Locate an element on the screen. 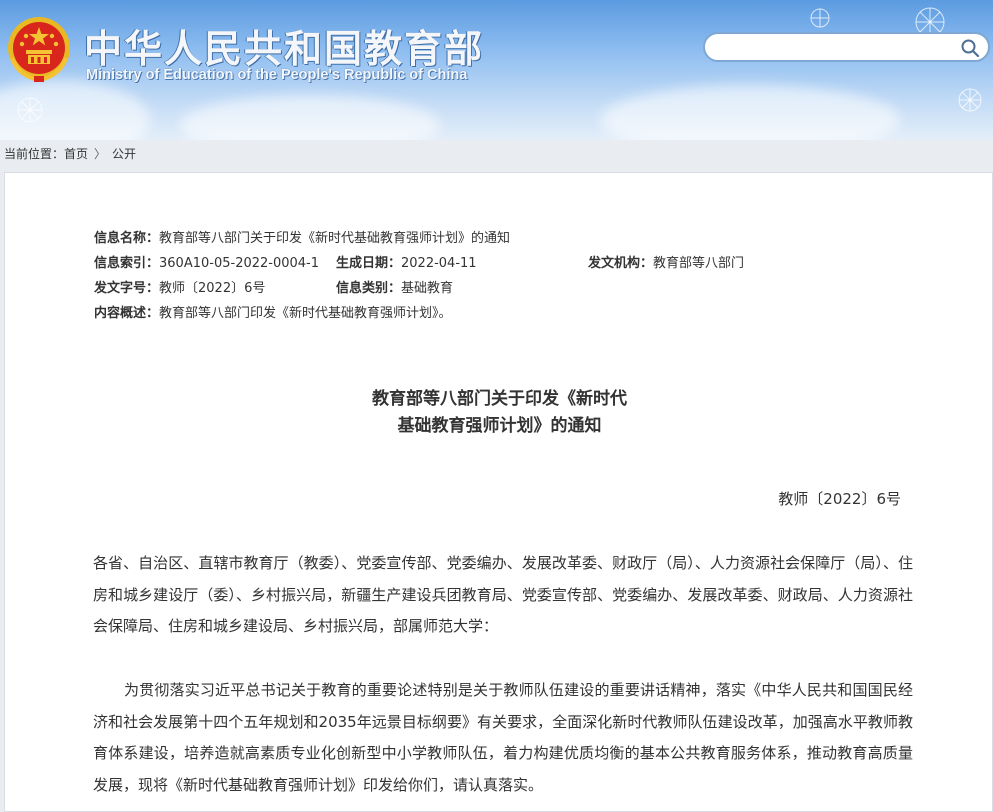 This screenshot has height=812, width=993. breadcrumb-home-link: 首页 is located at coordinates (76, 154).